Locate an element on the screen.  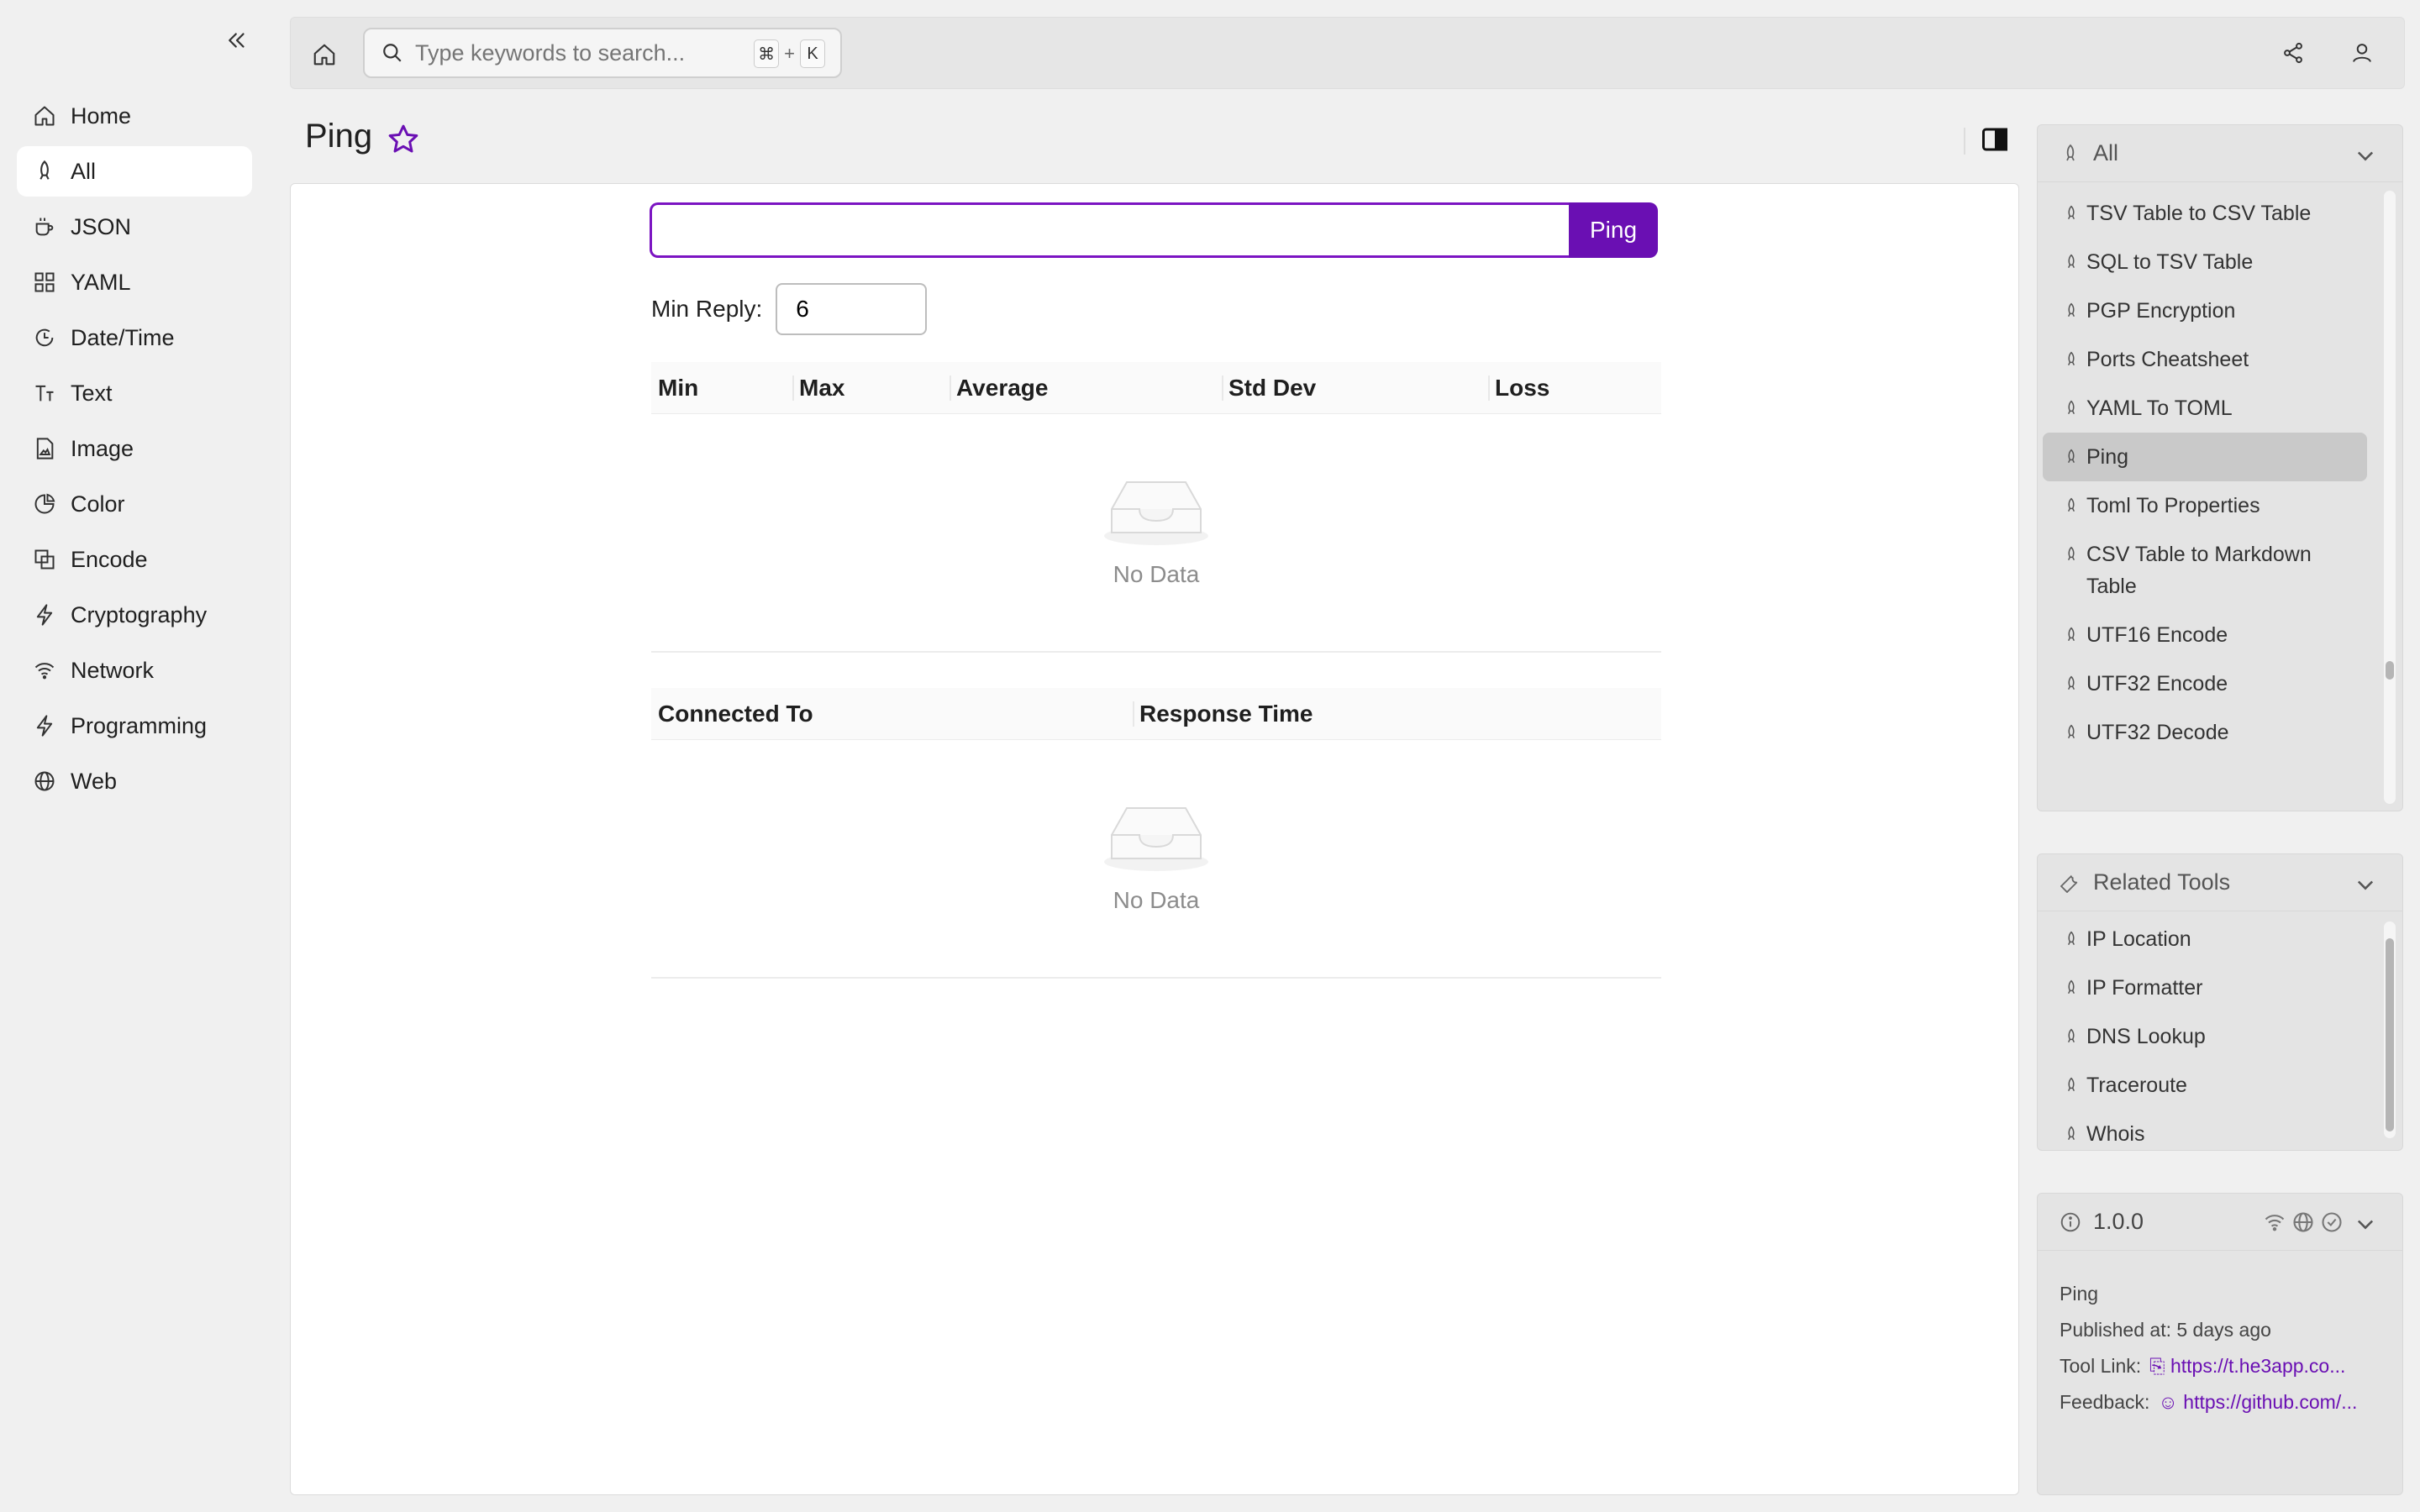
sidebar-item-date-time: Date/Time is located at coordinates (134, 337).